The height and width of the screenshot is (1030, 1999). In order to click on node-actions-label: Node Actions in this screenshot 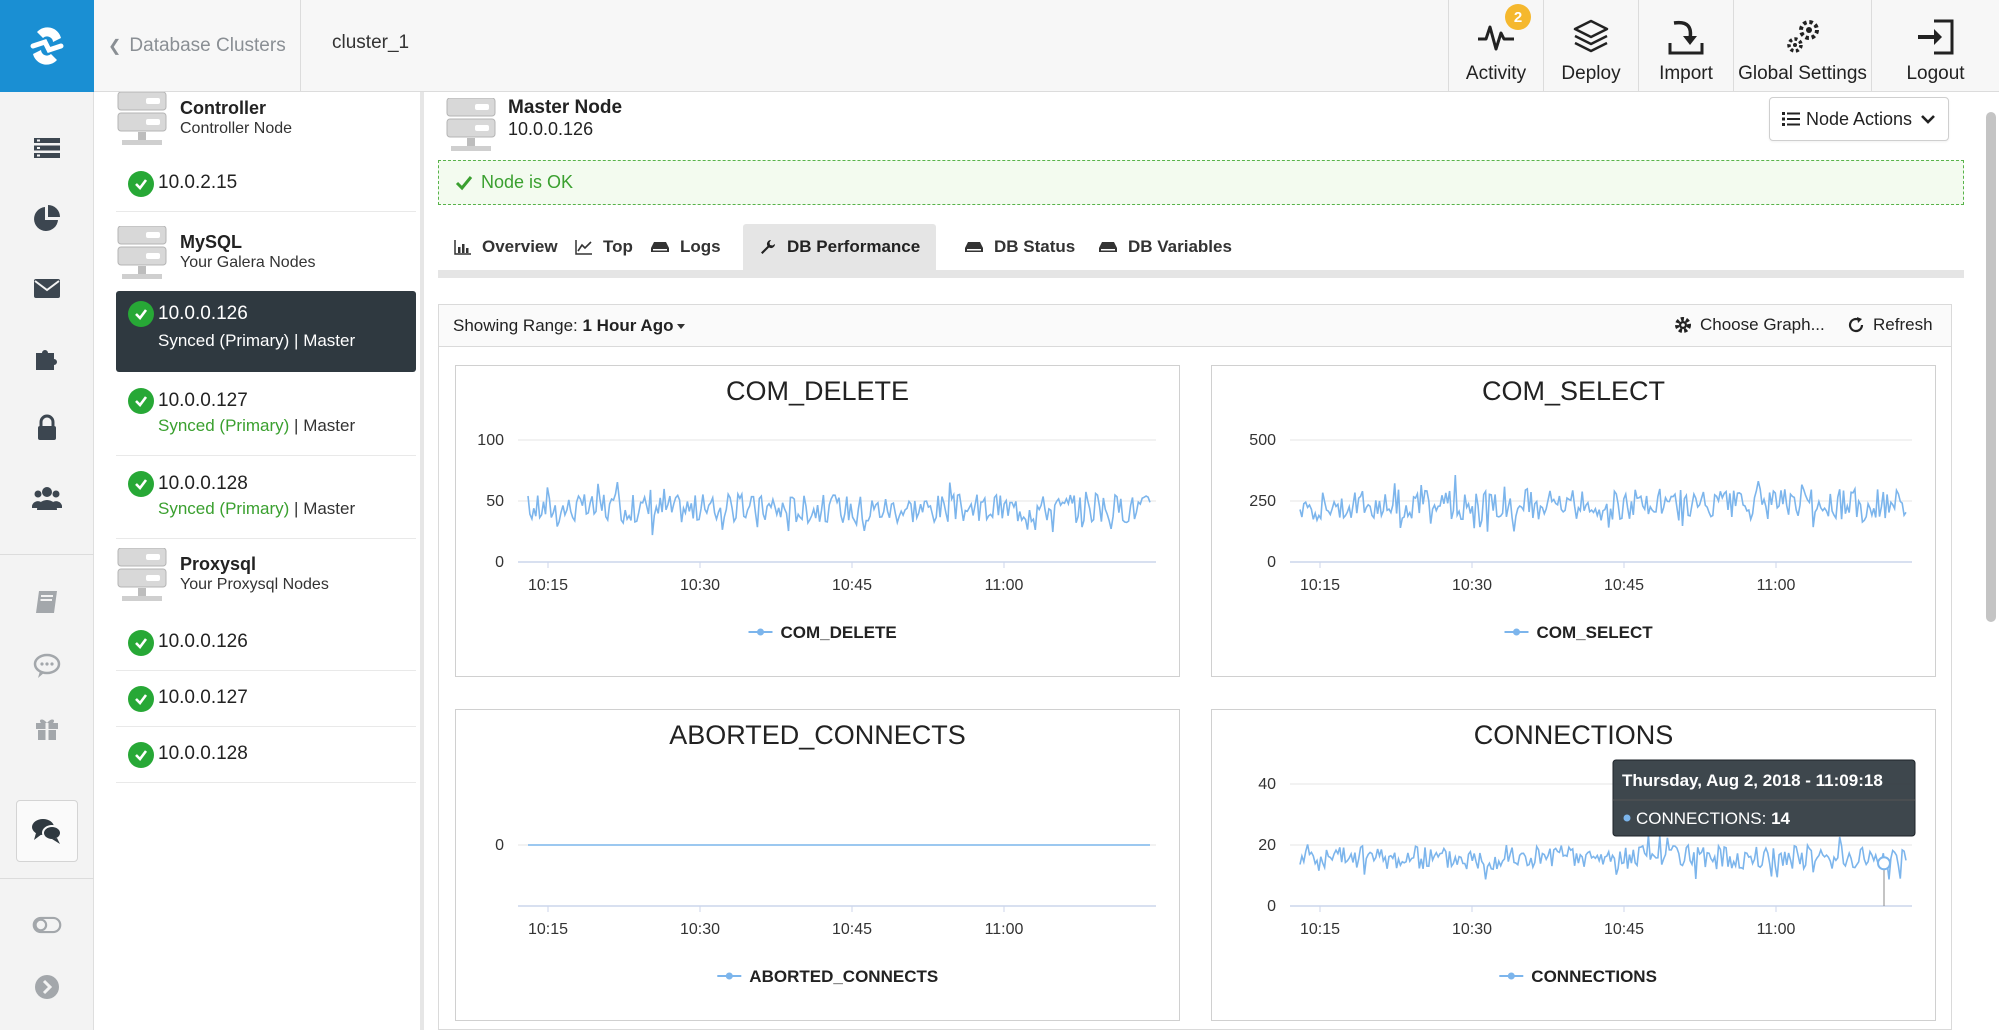, I will do `click(1859, 118)`.